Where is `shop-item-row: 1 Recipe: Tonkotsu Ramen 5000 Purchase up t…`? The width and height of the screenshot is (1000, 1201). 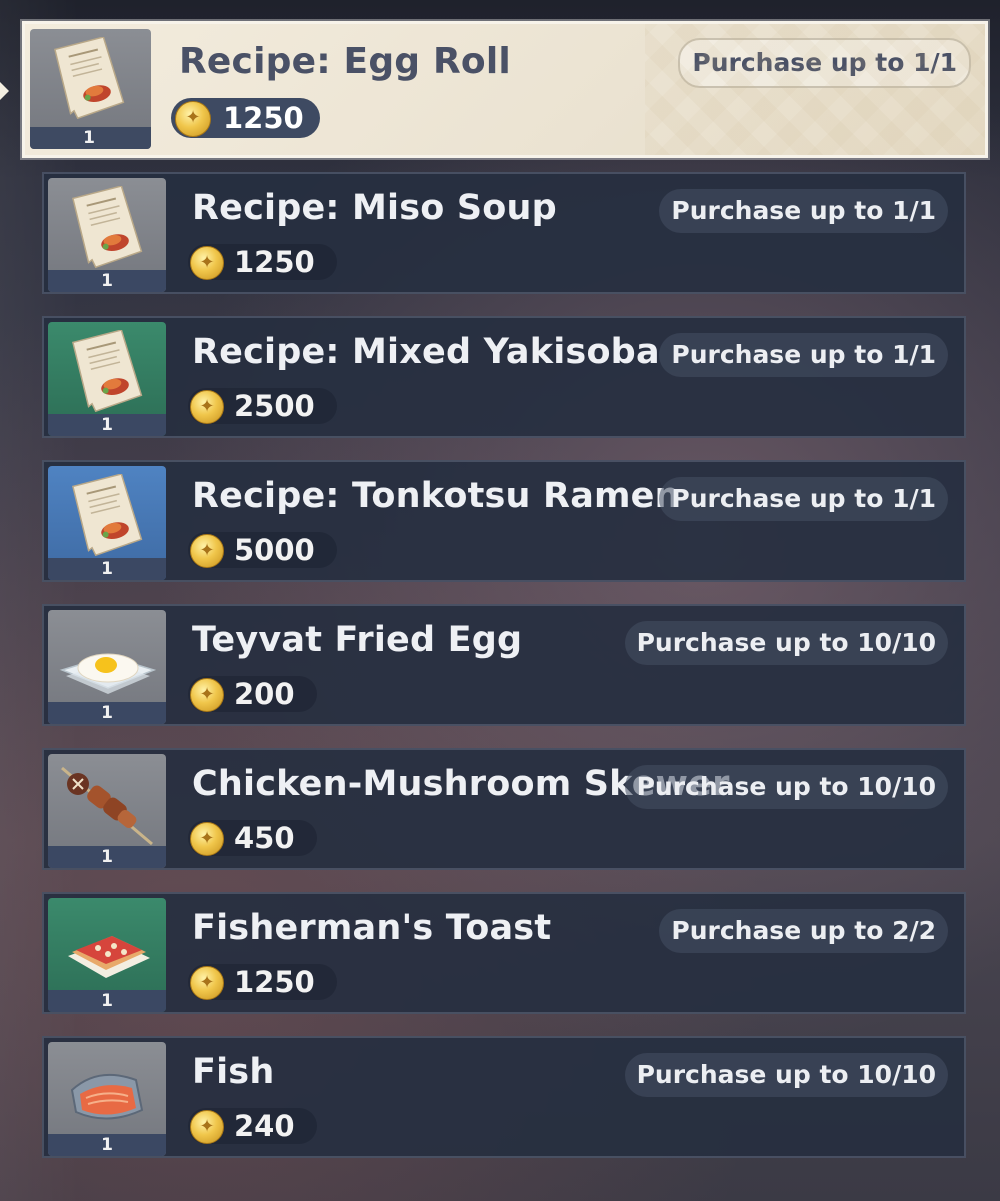
shop-item-row: 1 Recipe: Tonkotsu Ramen 5000 Purchase up t… is located at coordinates (504, 521).